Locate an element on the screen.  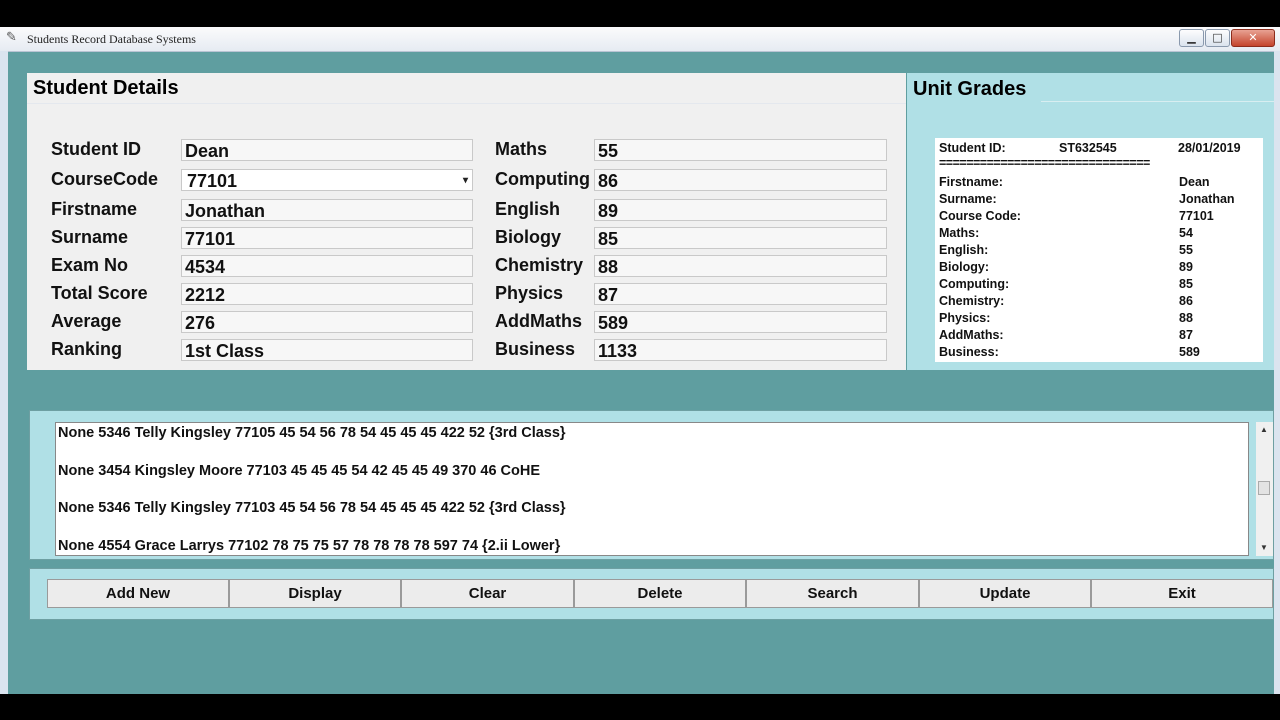
receipt-course-code-label: Course Code: is located at coordinates (980, 216).